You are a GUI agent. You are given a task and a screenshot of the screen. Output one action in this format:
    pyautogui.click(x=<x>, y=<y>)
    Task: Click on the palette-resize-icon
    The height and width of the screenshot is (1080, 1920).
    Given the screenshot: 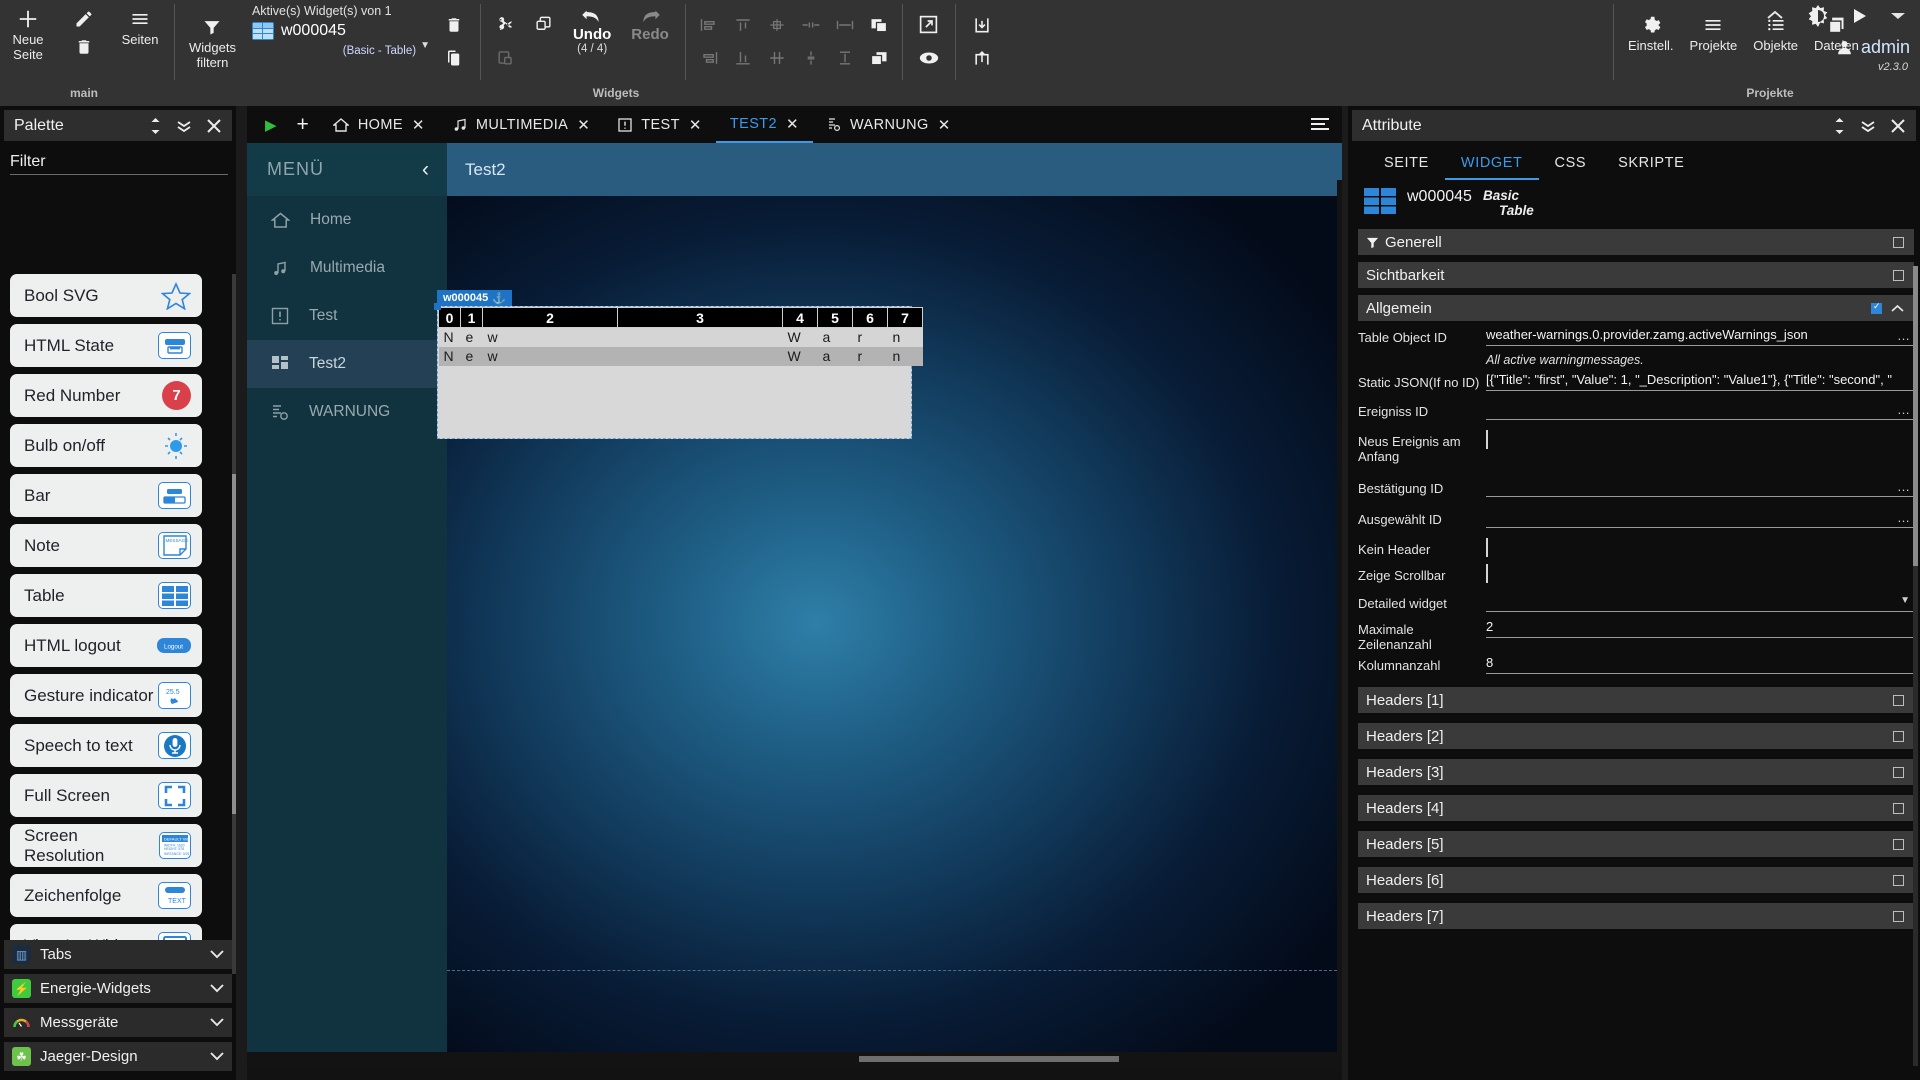 What is the action you would take?
    pyautogui.click(x=155, y=126)
    